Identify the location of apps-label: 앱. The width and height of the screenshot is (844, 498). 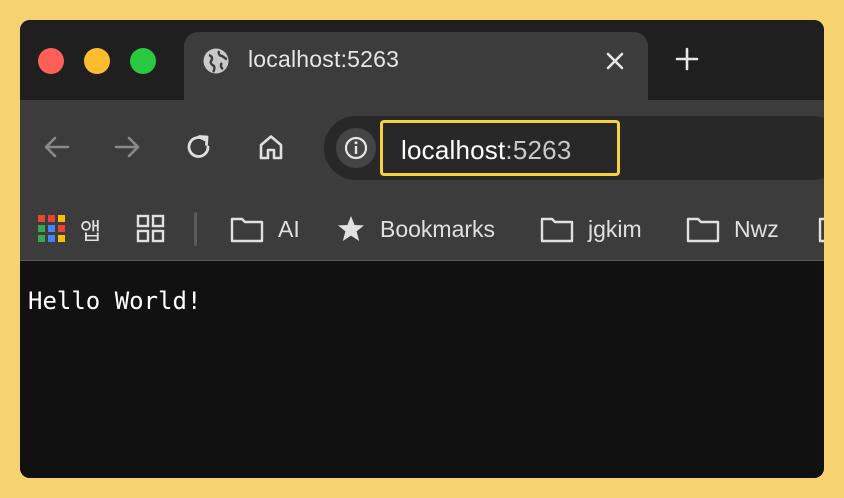
(91, 231).